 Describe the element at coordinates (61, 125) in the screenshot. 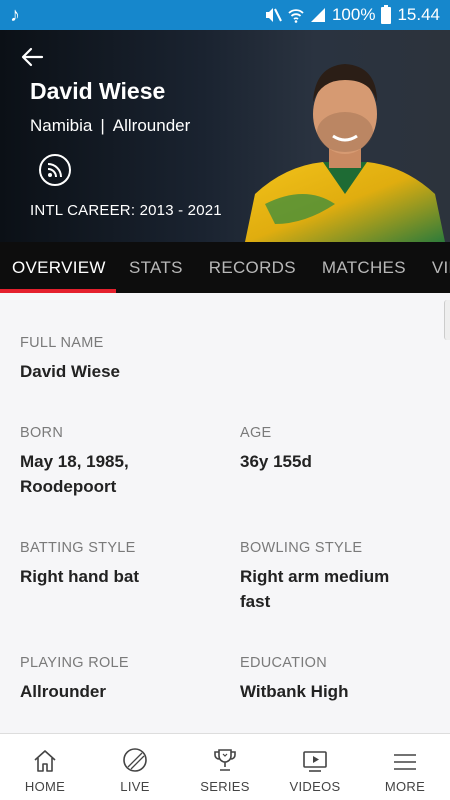

I see `player-country: Namibia` at that location.